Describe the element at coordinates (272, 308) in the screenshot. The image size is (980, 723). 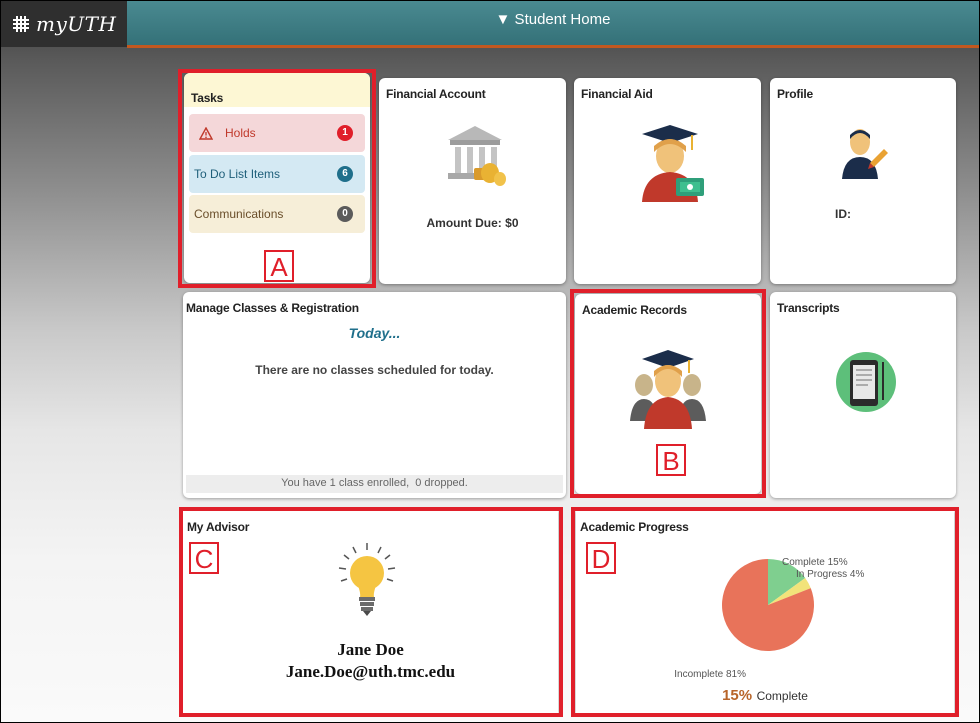
I see `manage-classes-title: Manage Classes & Registration` at that location.